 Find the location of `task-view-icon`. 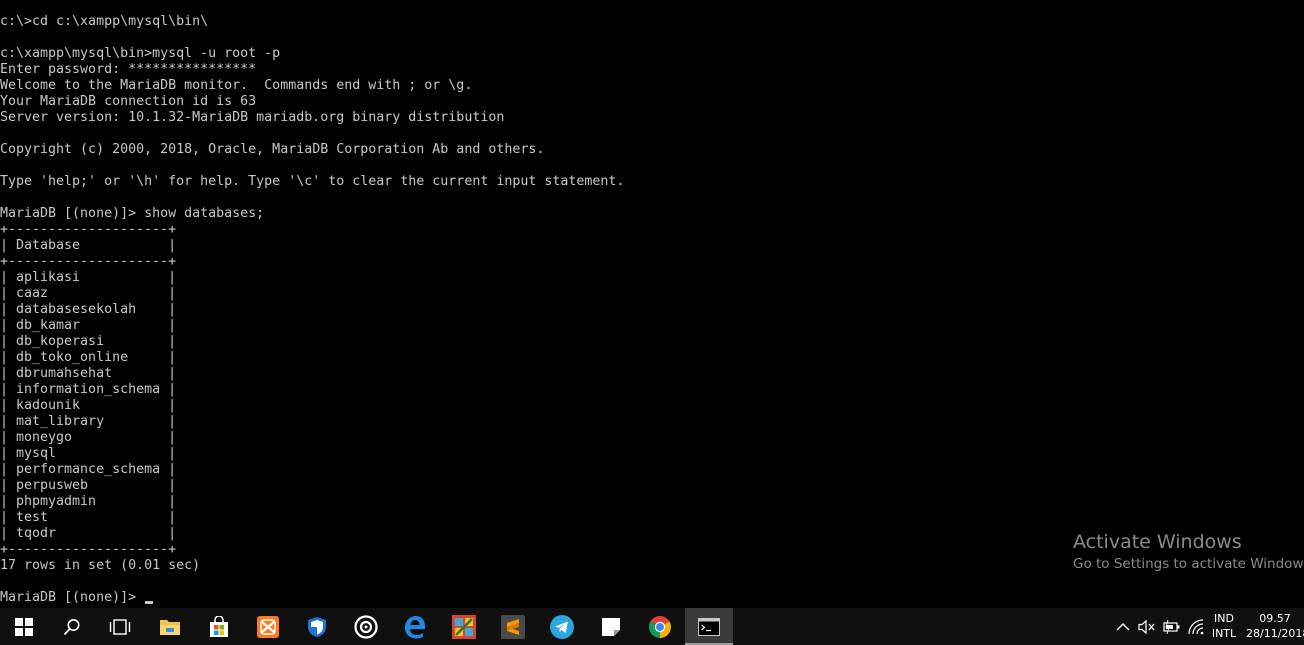

task-view-icon is located at coordinates (120, 626).